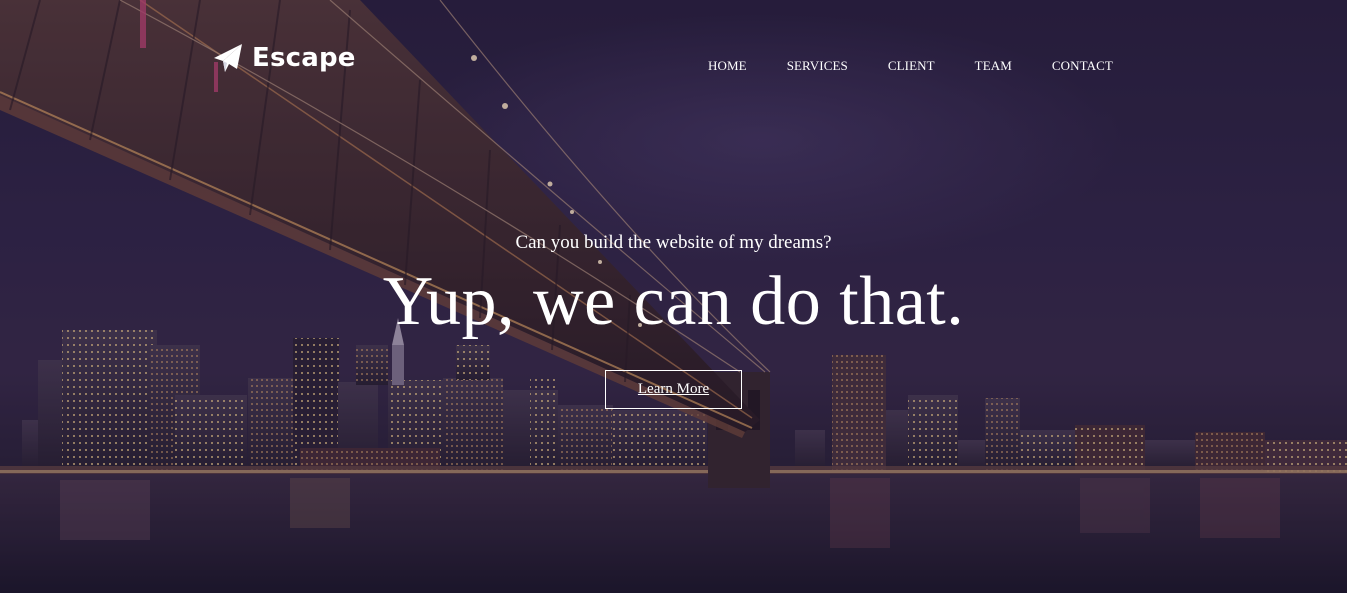  Describe the element at coordinates (993, 66) in the screenshot. I see `nav-link-team: TEAM` at that location.